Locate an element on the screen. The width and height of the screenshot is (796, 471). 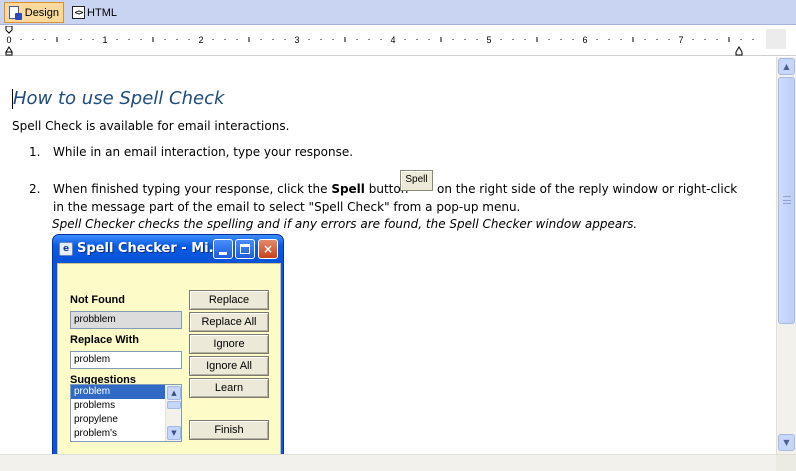
grip-icon is located at coordinates (787, 200).